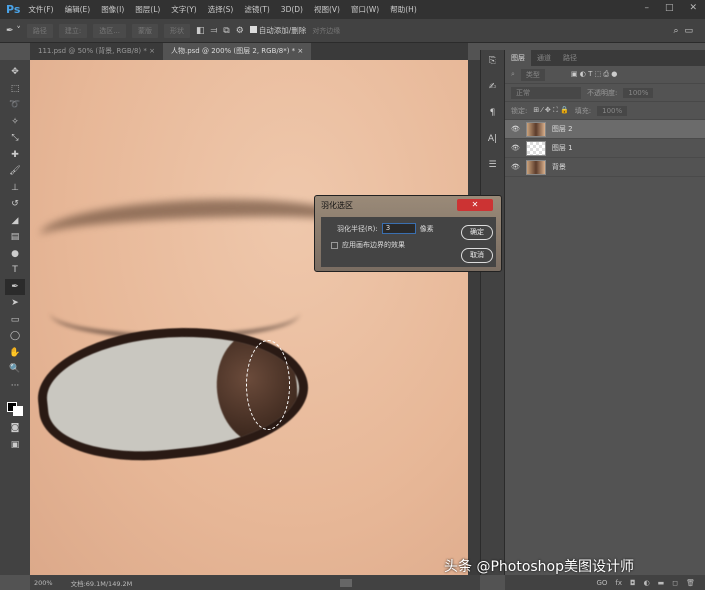 Image resolution: width=705 pixels, height=590 pixels. I want to click on shape-button: 形状, so click(176, 30).